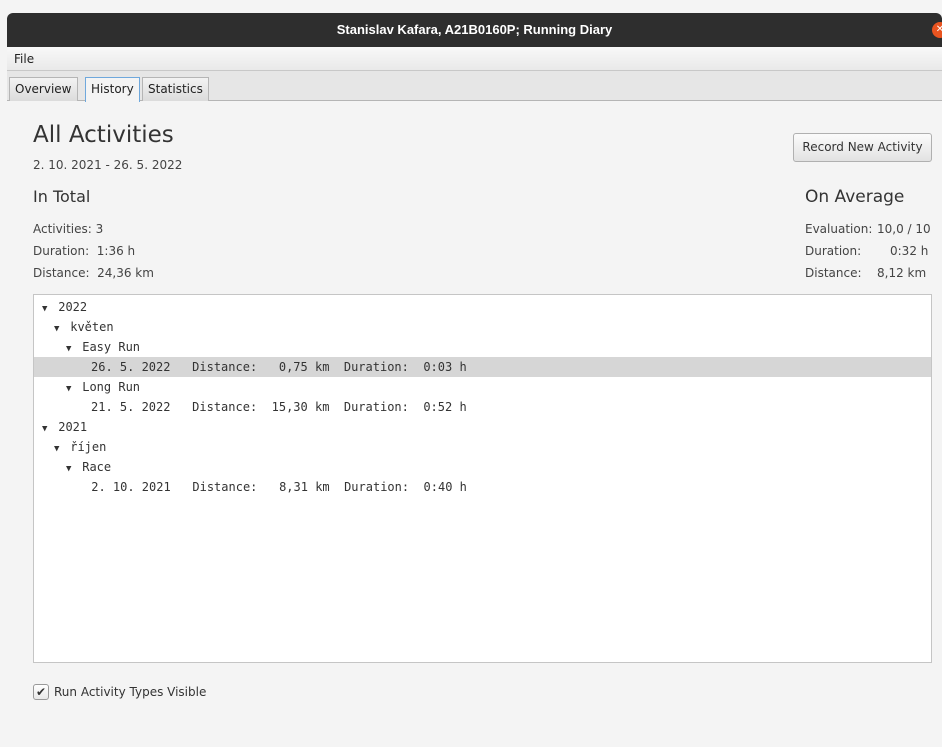 This screenshot has height=747, width=942. Describe the element at coordinates (43, 89) in the screenshot. I see `tab-overview: Overview` at that location.